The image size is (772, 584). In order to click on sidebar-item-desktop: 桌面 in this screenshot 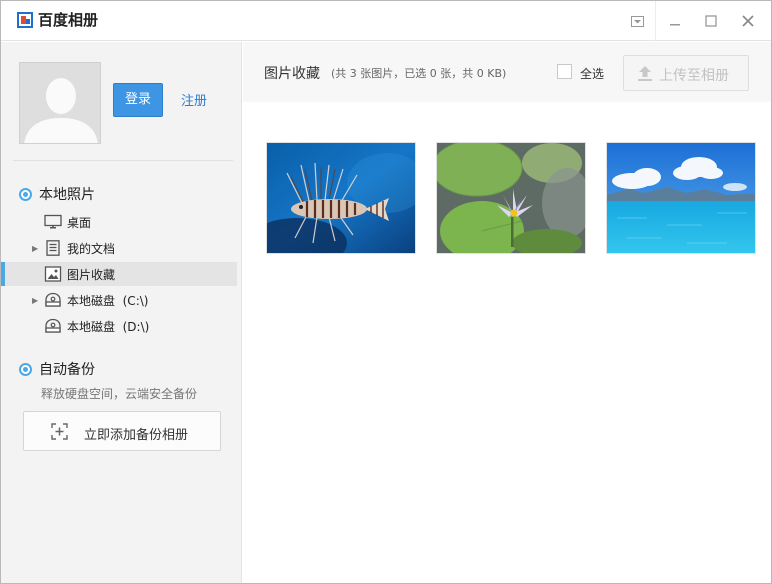, I will do `click(119, 222)`.